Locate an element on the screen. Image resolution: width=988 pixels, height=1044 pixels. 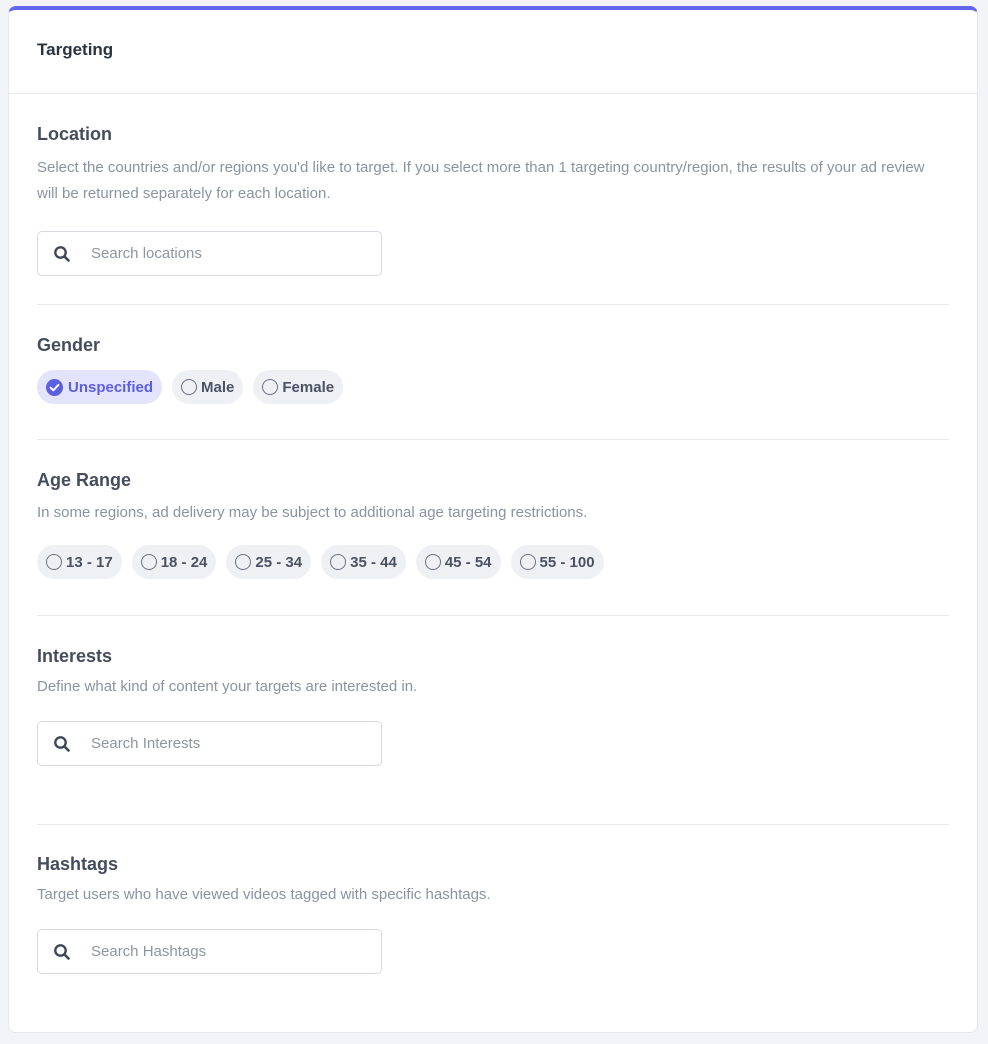
gender-options: Unspecified Male Female is located at coordinates (493, 387).